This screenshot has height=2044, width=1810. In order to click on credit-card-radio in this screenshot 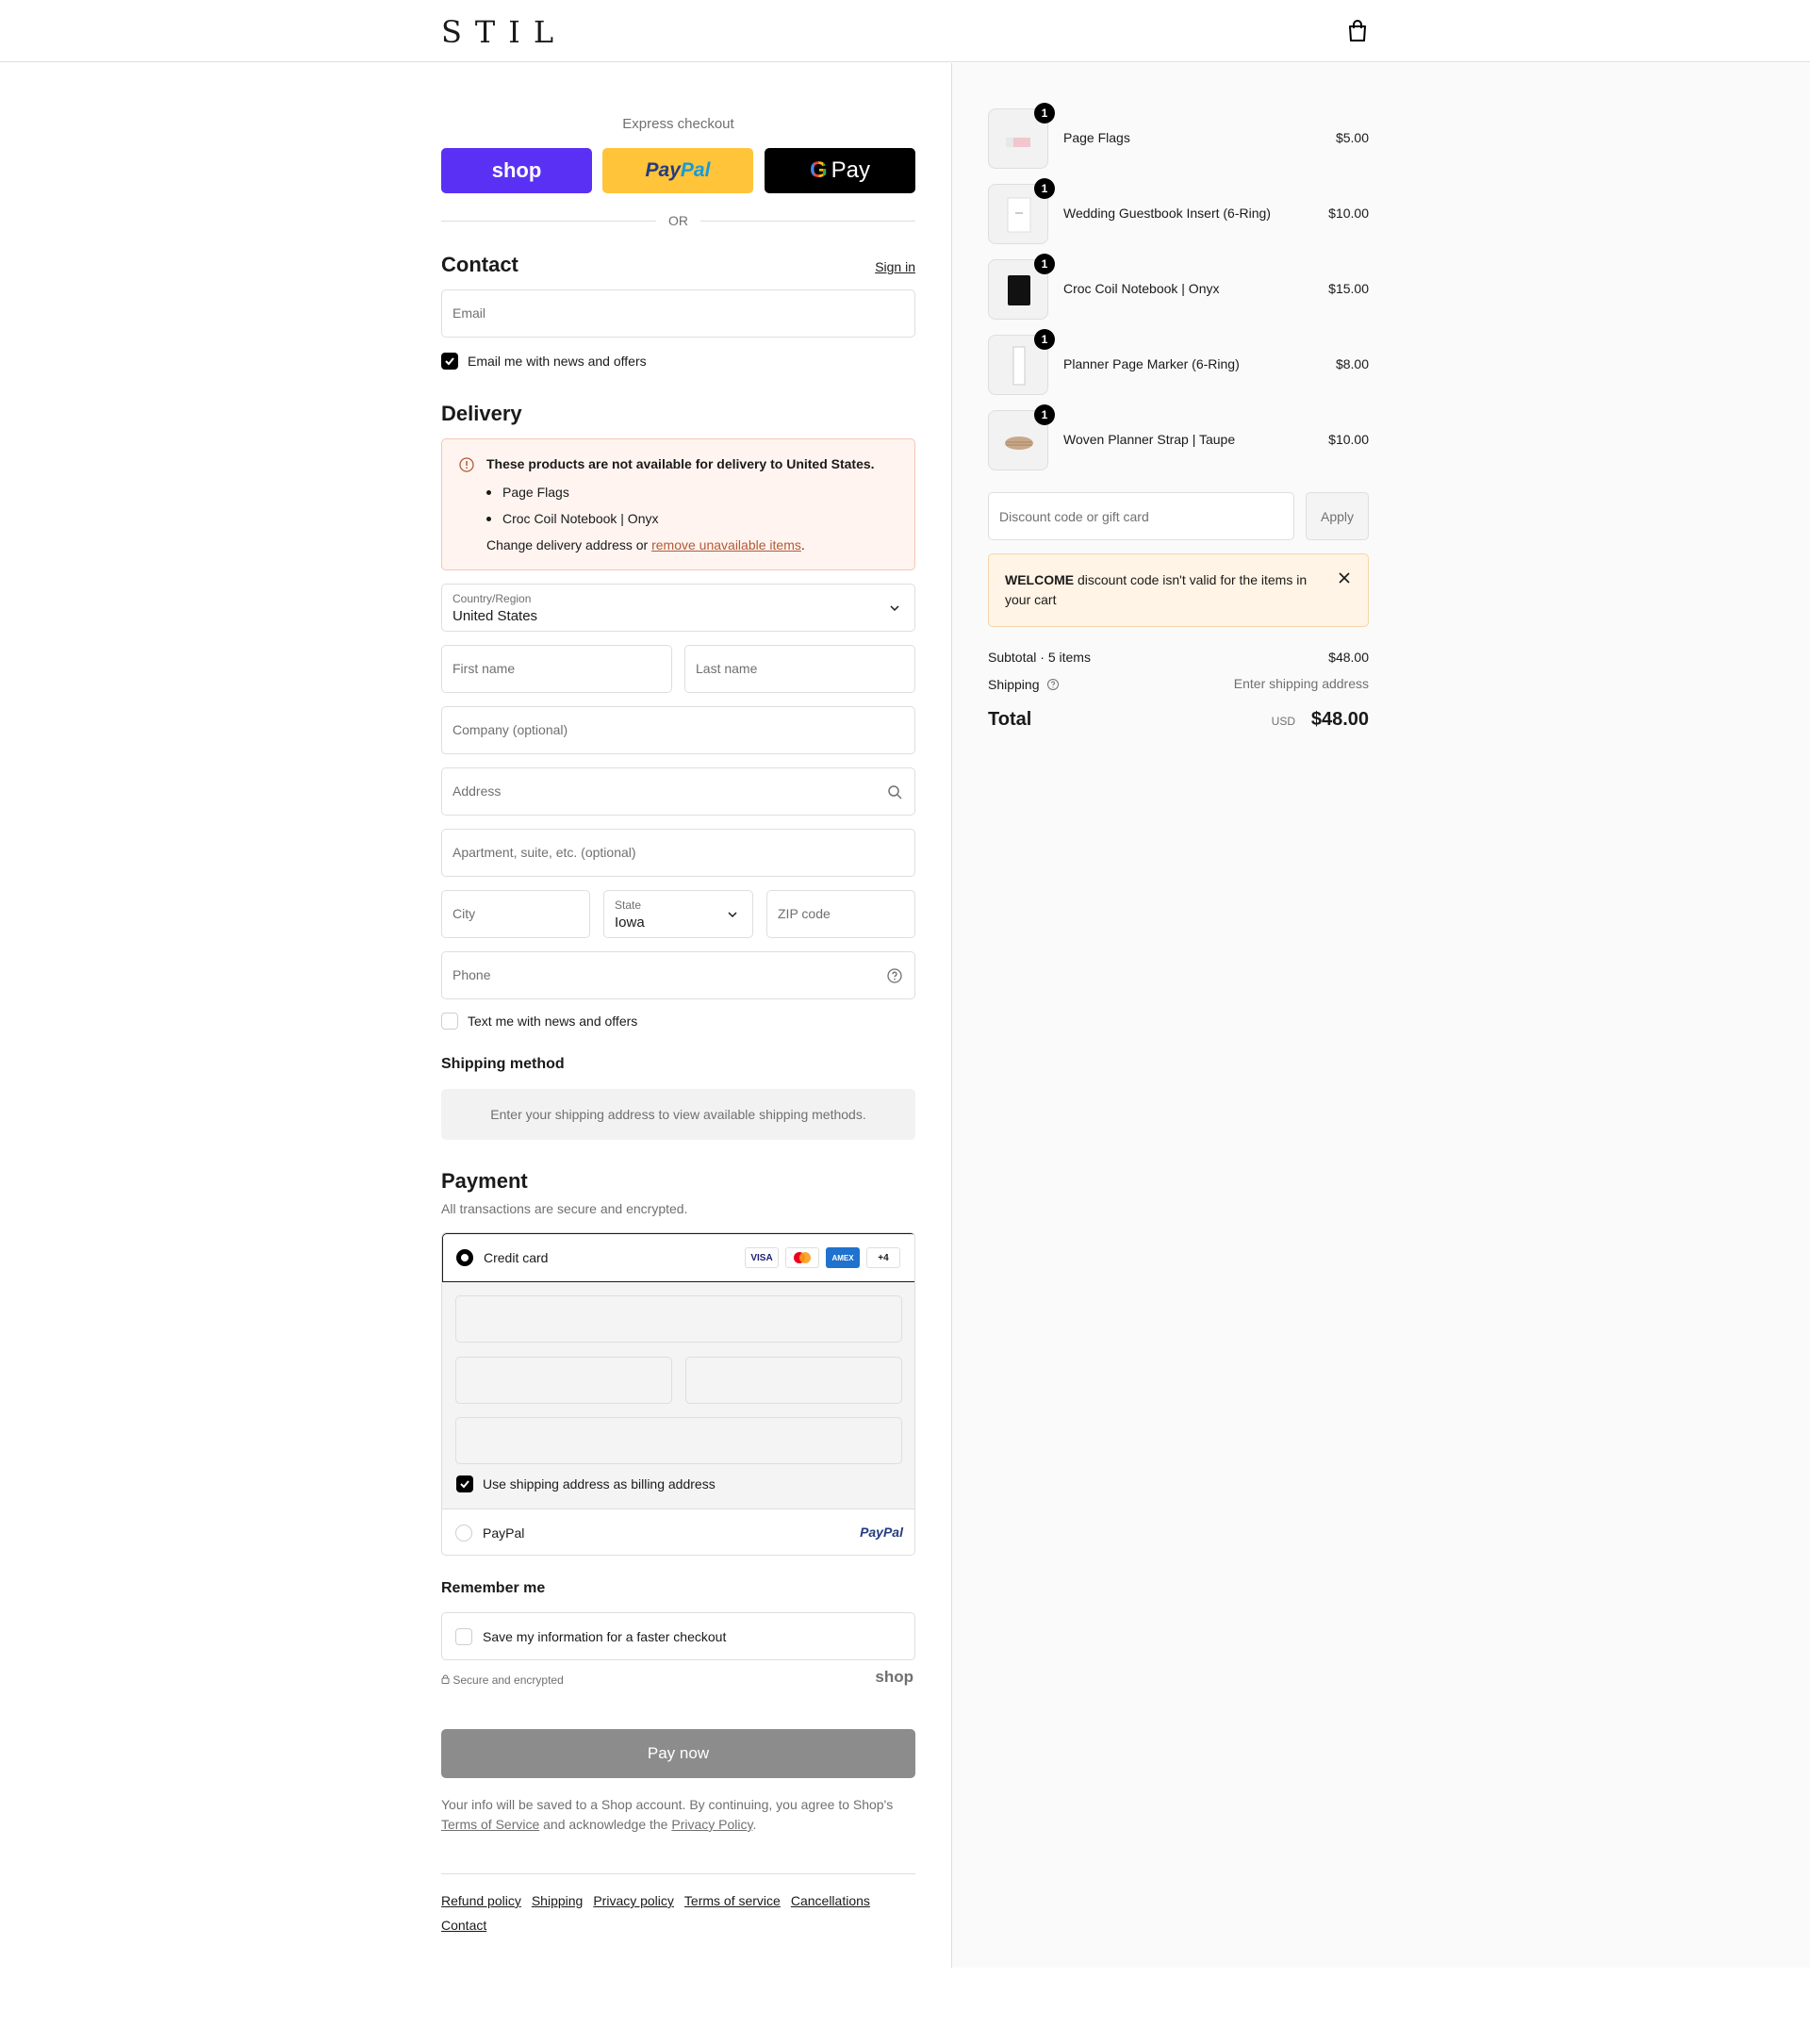, I will do `click(464, 1258)`.